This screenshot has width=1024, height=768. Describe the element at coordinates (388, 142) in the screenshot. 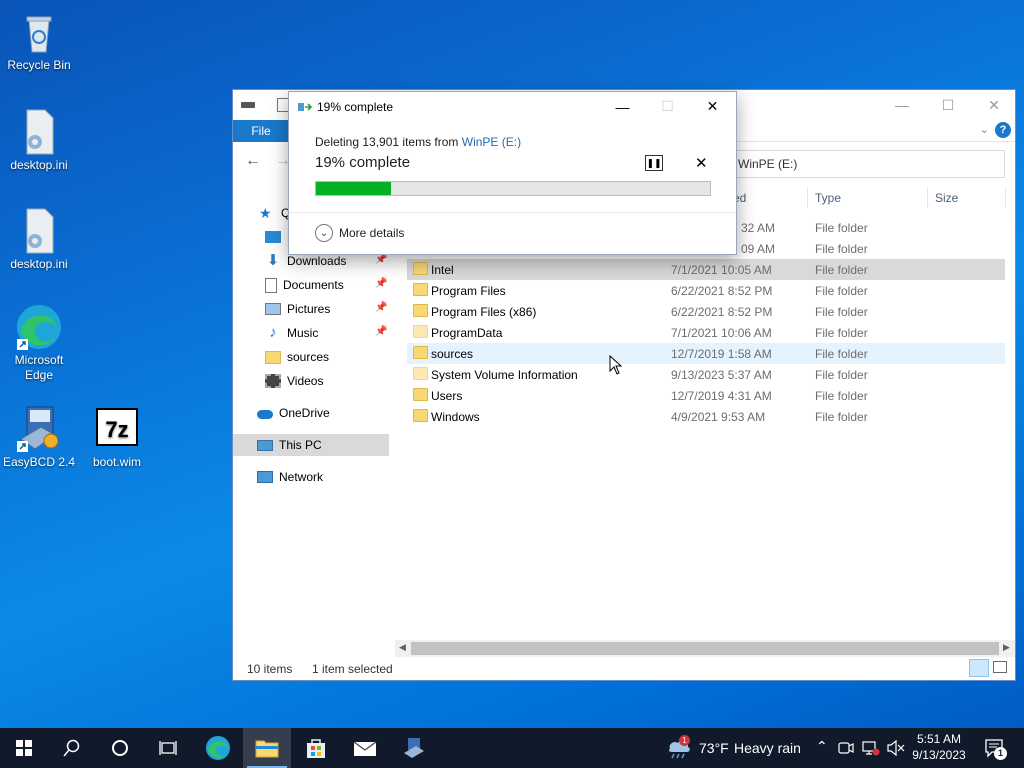

I see `subtitle-text: Deleting 13,901 items from` at that location.